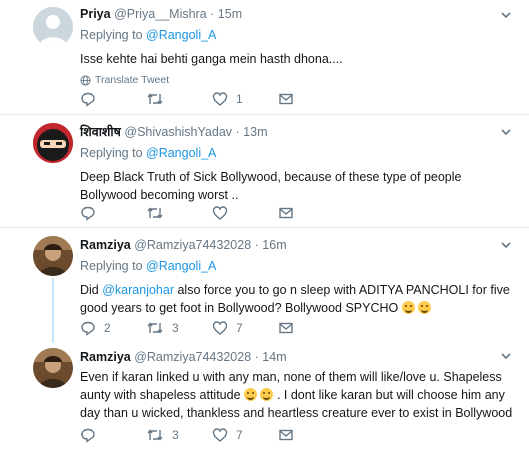 This screenshot has height=450, width=529. Describe the element at coordinates (132, 80) in the screenshot. I see `translate-label: Translate Tweet` at that location.